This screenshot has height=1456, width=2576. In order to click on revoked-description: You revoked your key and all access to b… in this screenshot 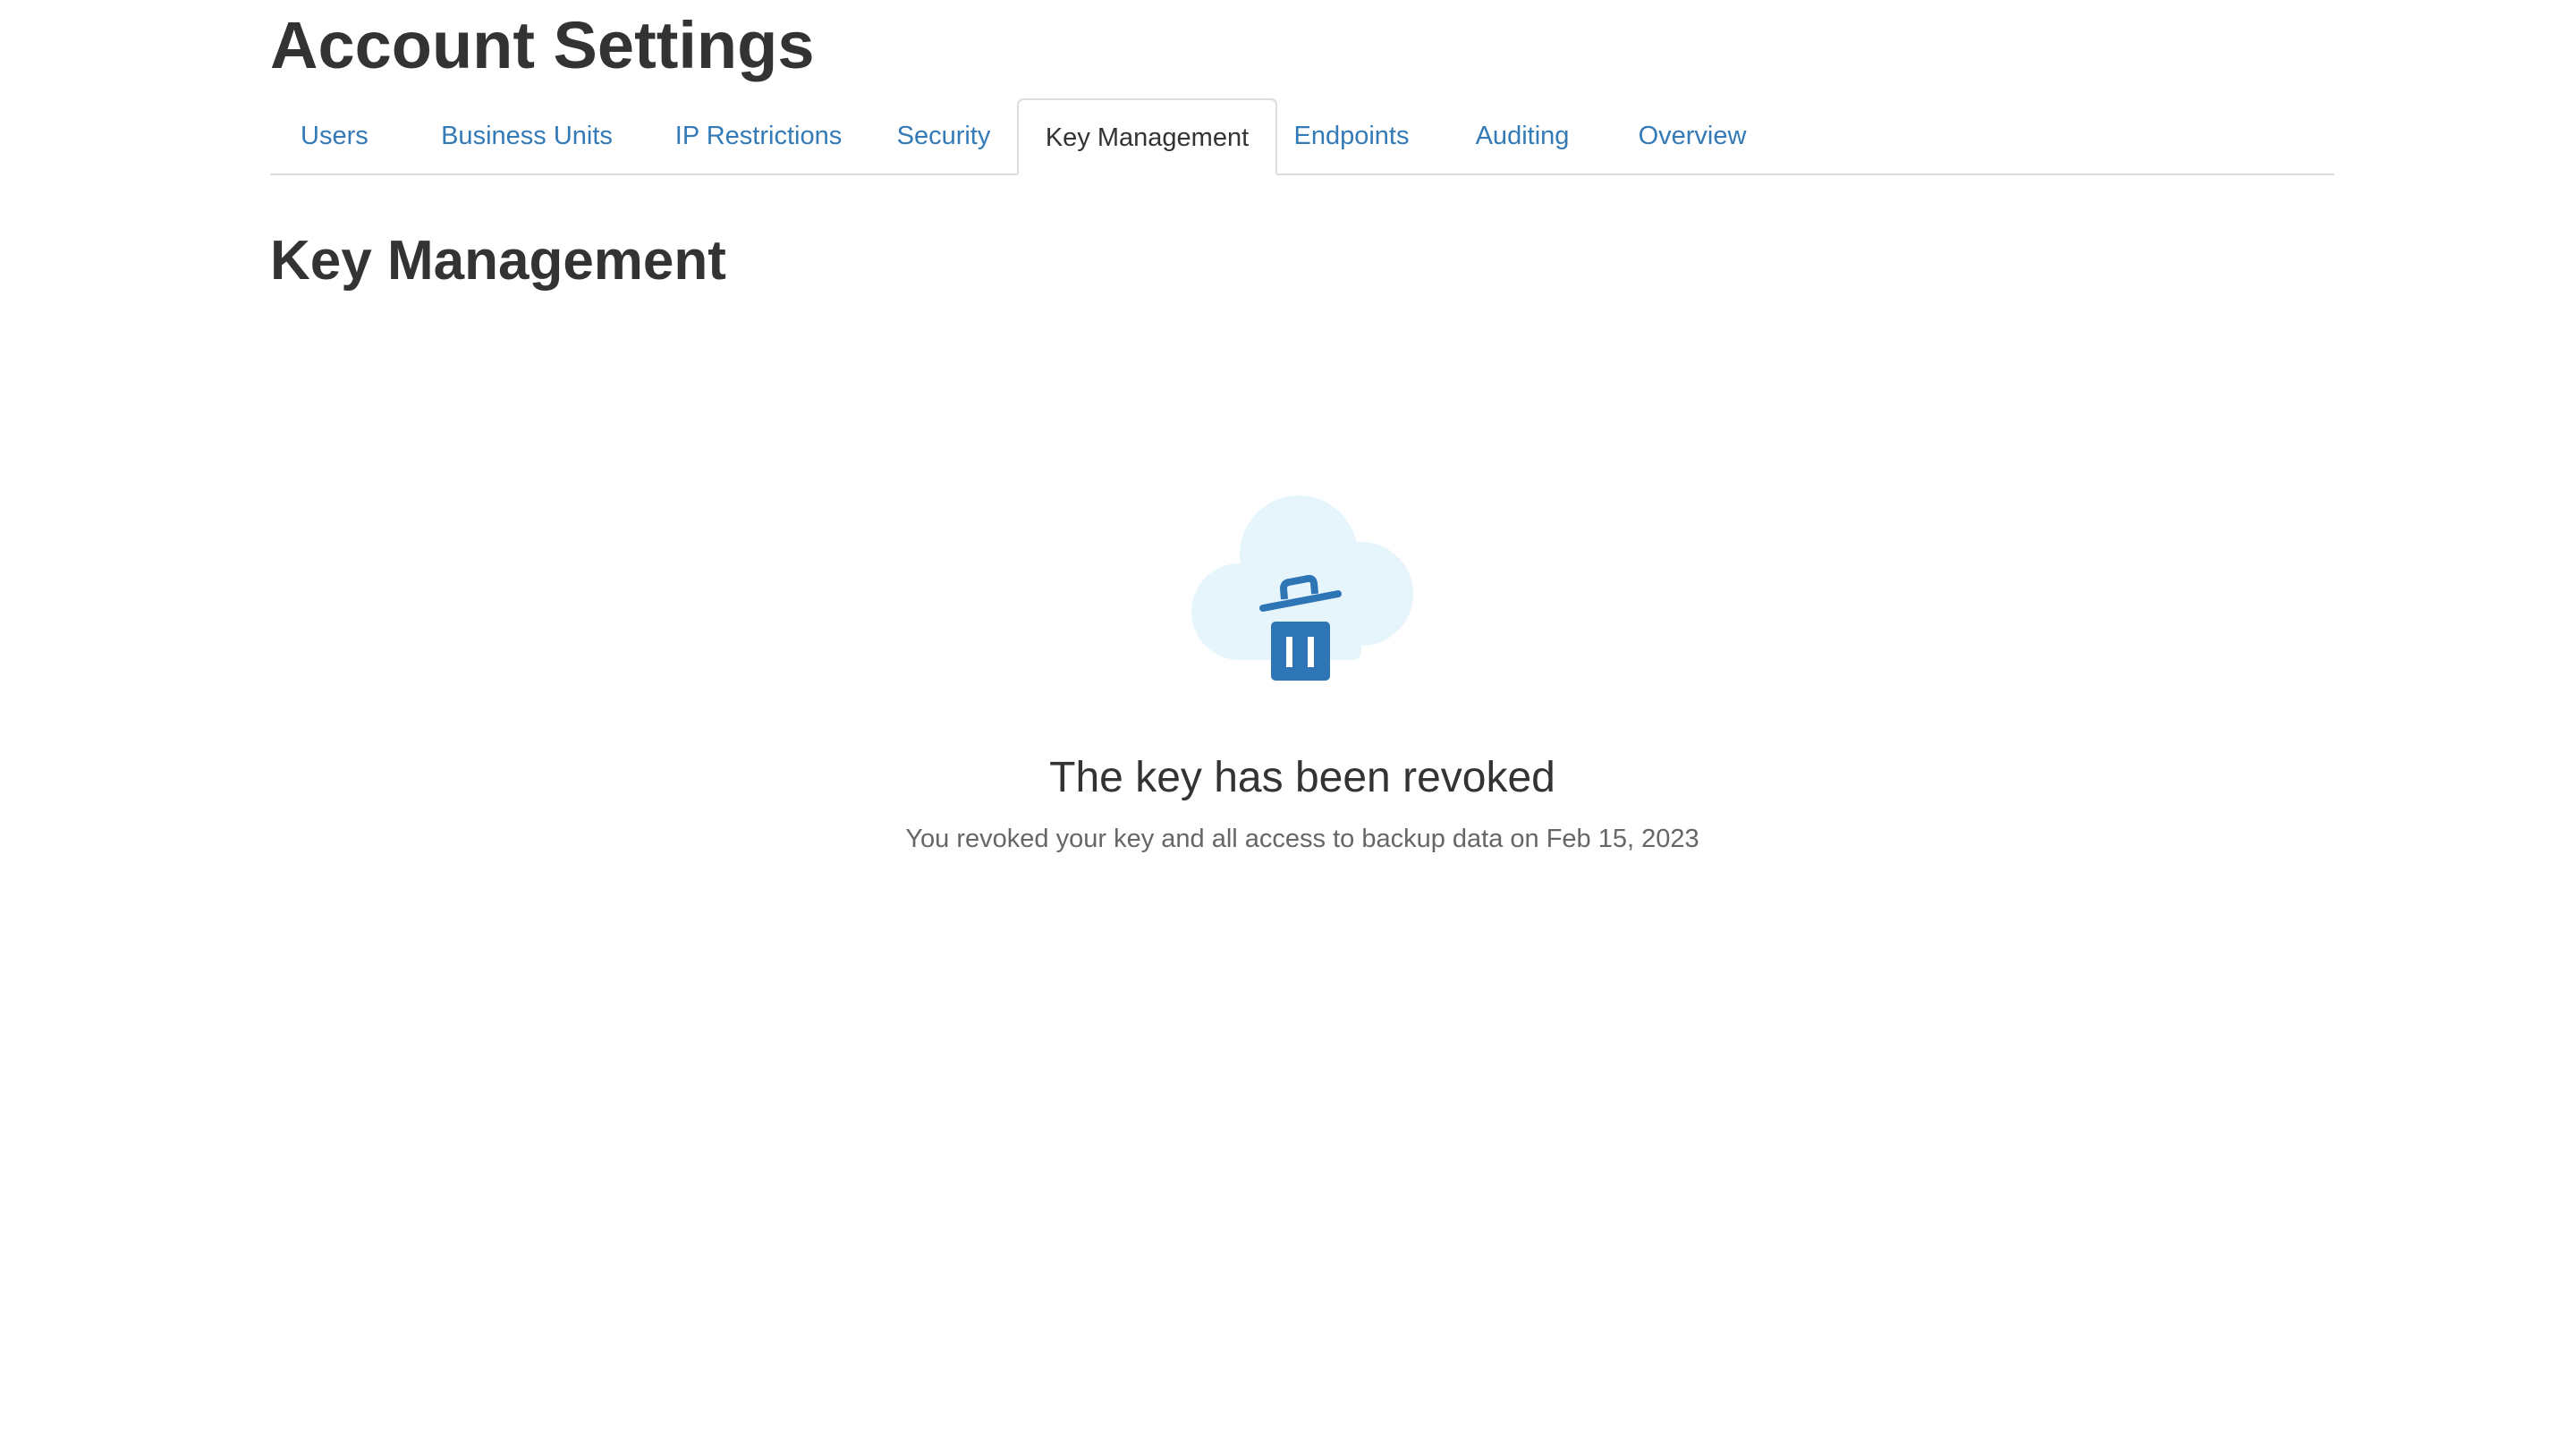, I will do `click(1302, 839)`.